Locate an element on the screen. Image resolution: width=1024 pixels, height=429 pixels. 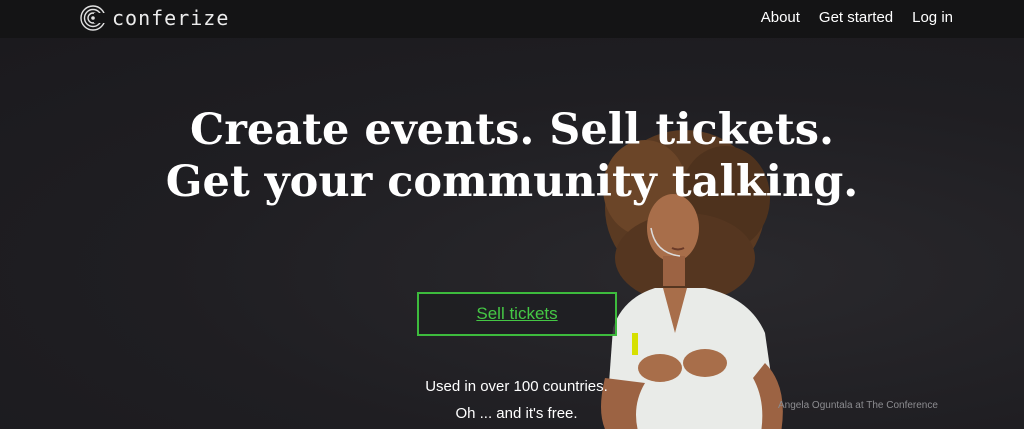
main-nav: About Get started Log in is located at coordinates (857, 17).